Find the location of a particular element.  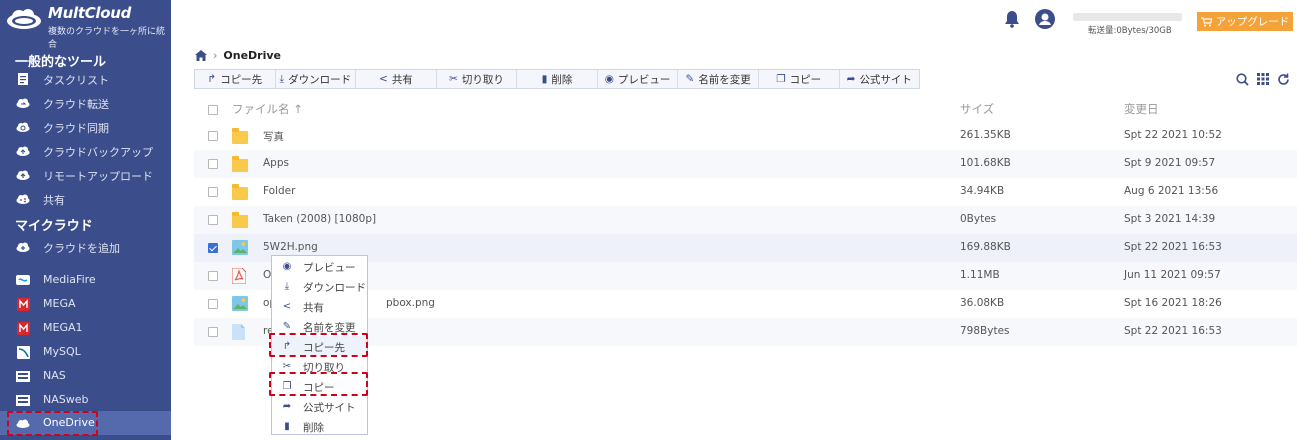

copy-icon: ❐ is located at coordinates (781, 79).